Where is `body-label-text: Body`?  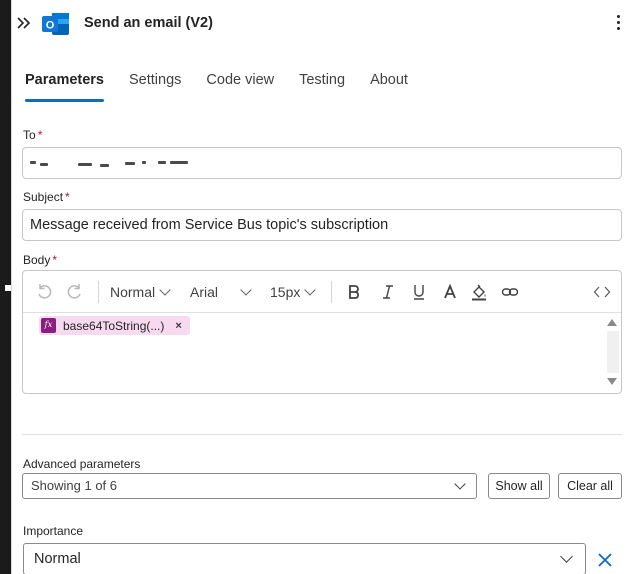 body-label-text: Body is located at coordinates (37, 260).